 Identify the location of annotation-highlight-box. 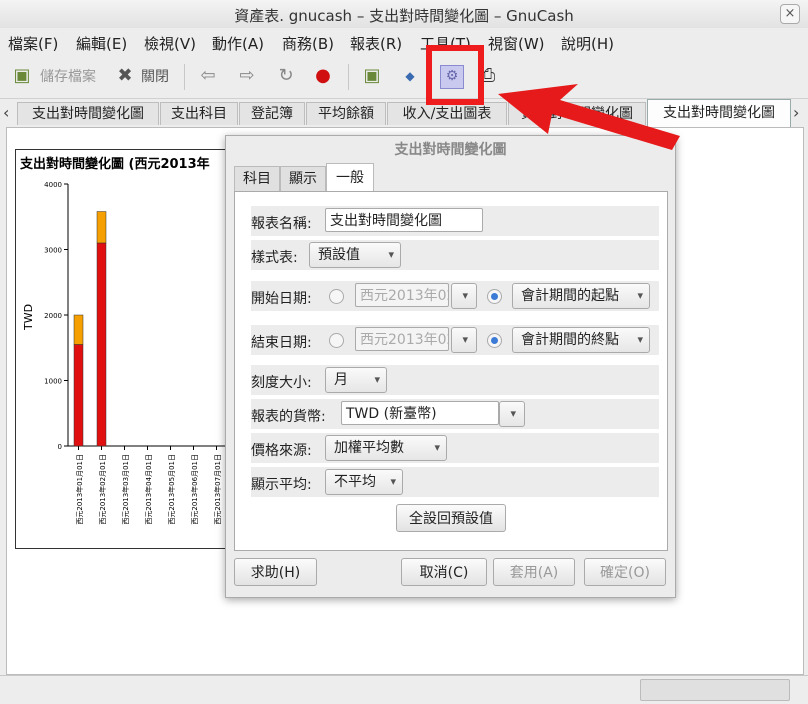
(455, 75).